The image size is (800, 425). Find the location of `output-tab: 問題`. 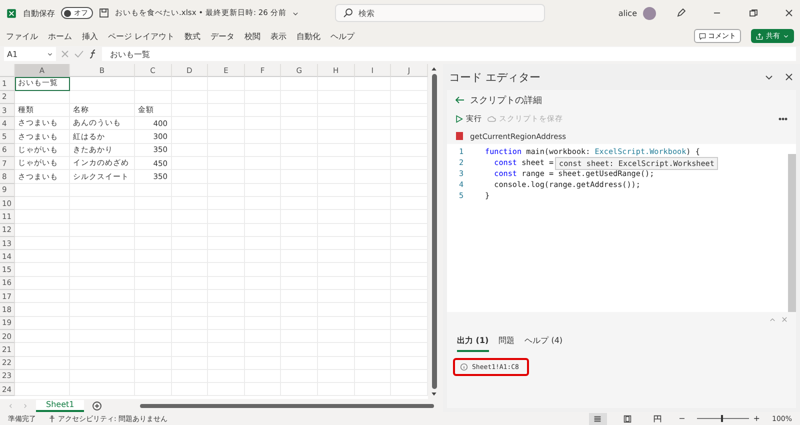

output-tab: 問題 is located at coordinates (506, 343).